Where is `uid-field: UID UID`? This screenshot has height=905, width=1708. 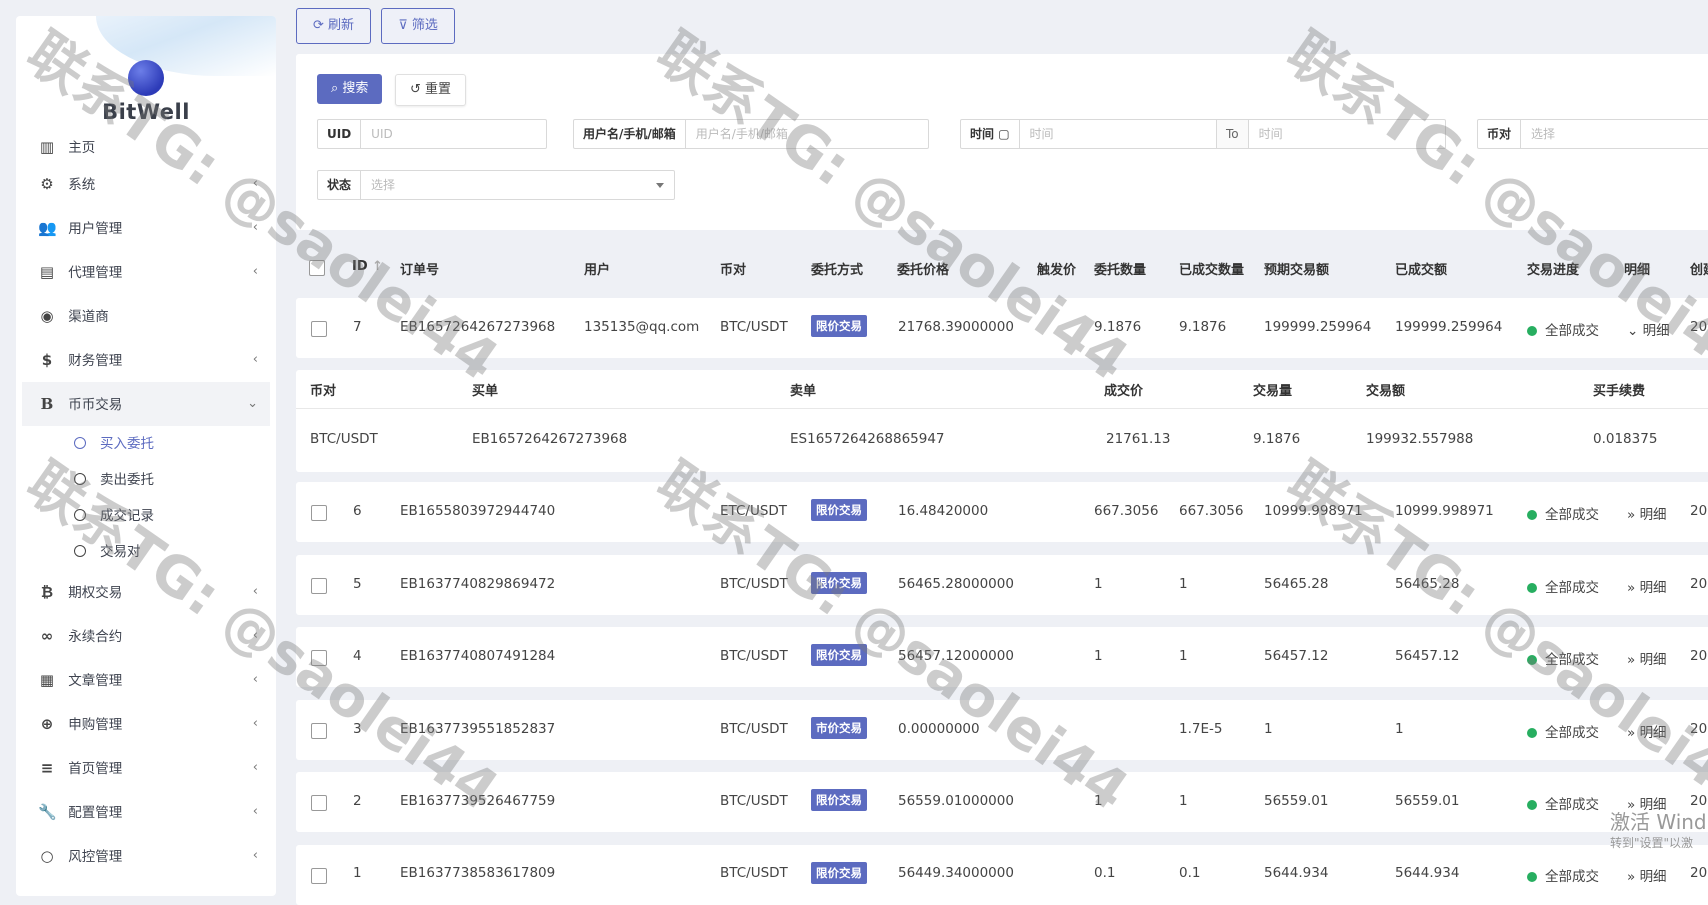
uid-field: UID UID is located at coordinates (432, 134).